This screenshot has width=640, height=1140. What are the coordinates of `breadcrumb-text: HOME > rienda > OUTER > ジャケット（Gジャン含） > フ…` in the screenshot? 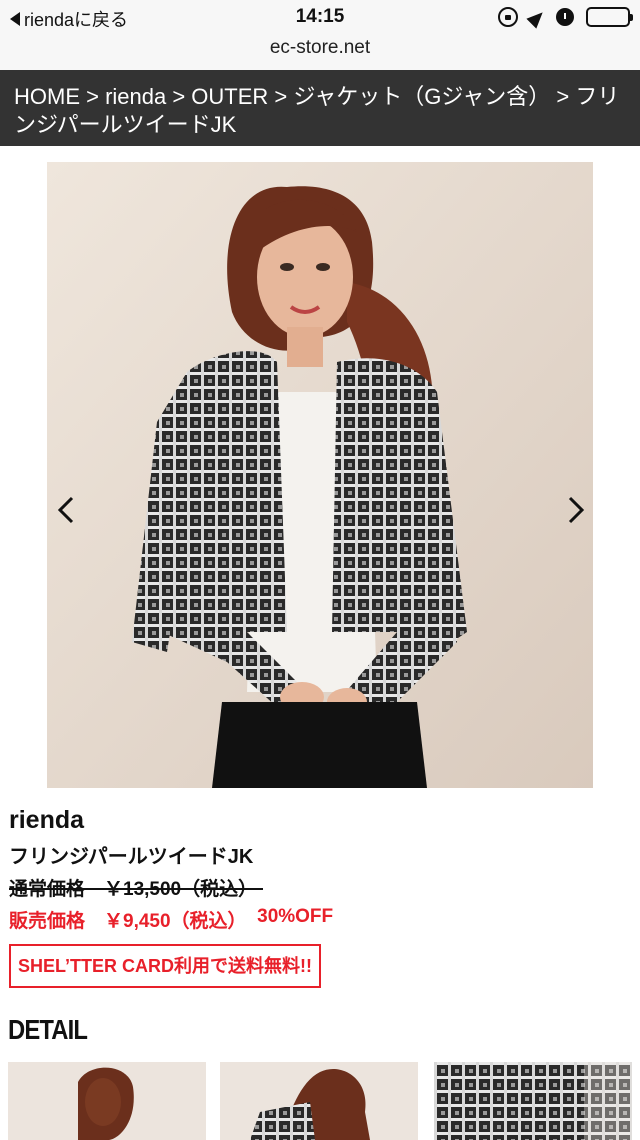 It's located at (316, 110).